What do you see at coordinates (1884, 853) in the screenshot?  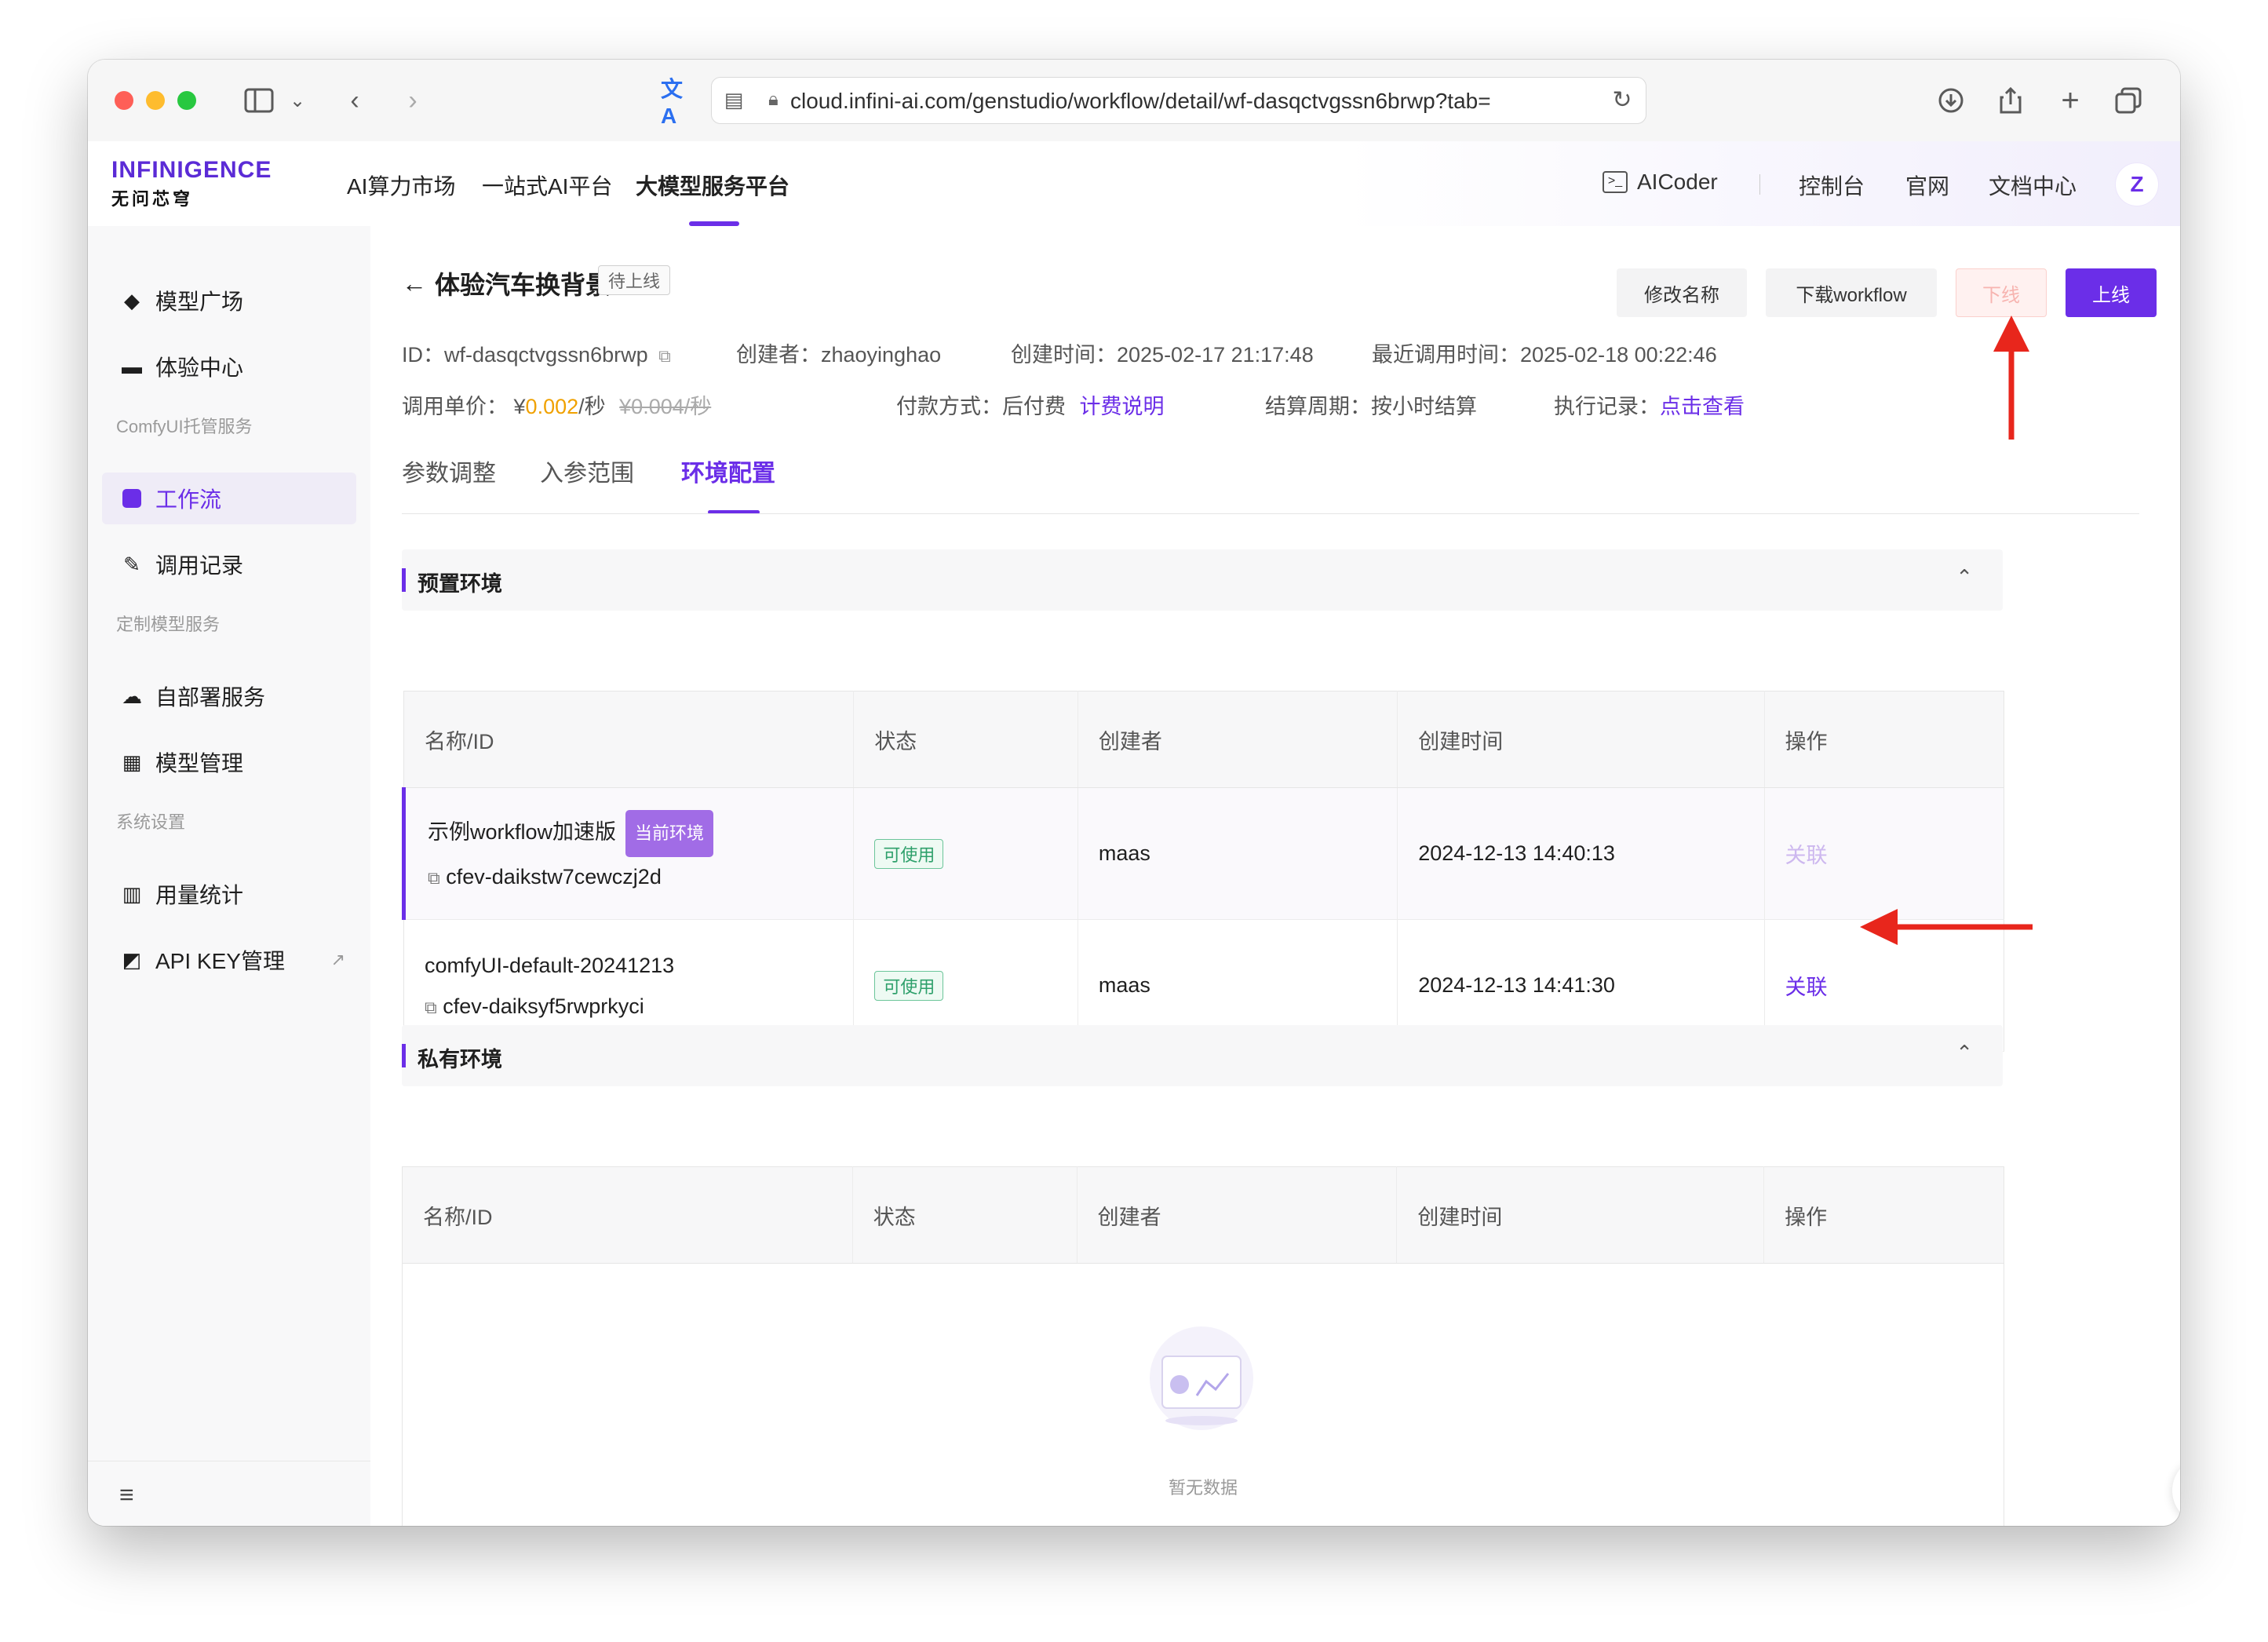 I see `action-cell: 关联` at bounding box center [1884, 853].